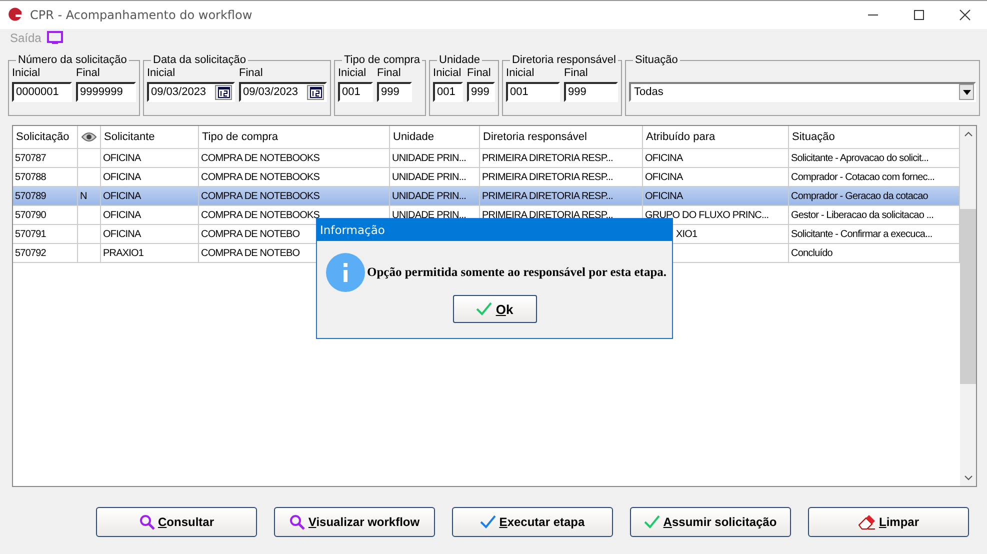 The height and width of the screenshot is (554, 987). Describe the element at coordinates (354, 522) in the screenshot. I see `action-button: Visualizar workflow` at that location.